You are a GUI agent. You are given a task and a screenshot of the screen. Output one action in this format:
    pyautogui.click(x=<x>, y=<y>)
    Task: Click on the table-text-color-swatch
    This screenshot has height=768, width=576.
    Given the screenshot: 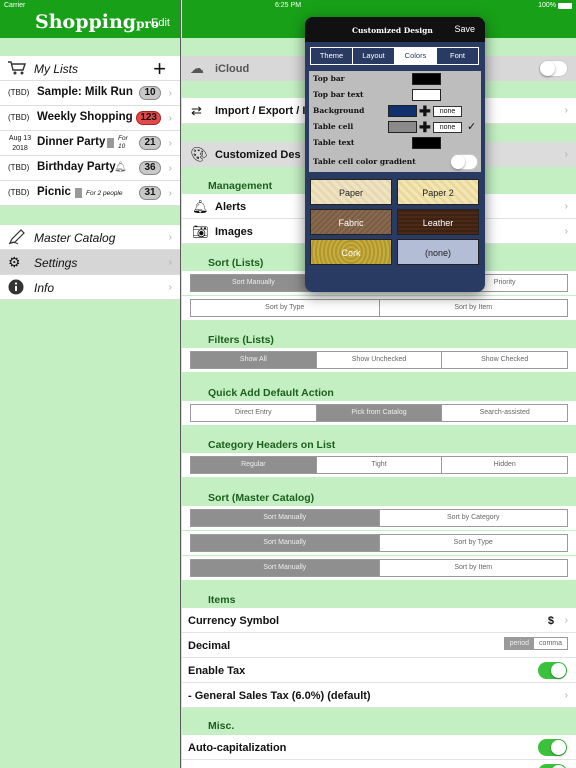 What is the action you would take?
    pyautogui.click(x=426, y=143)
    